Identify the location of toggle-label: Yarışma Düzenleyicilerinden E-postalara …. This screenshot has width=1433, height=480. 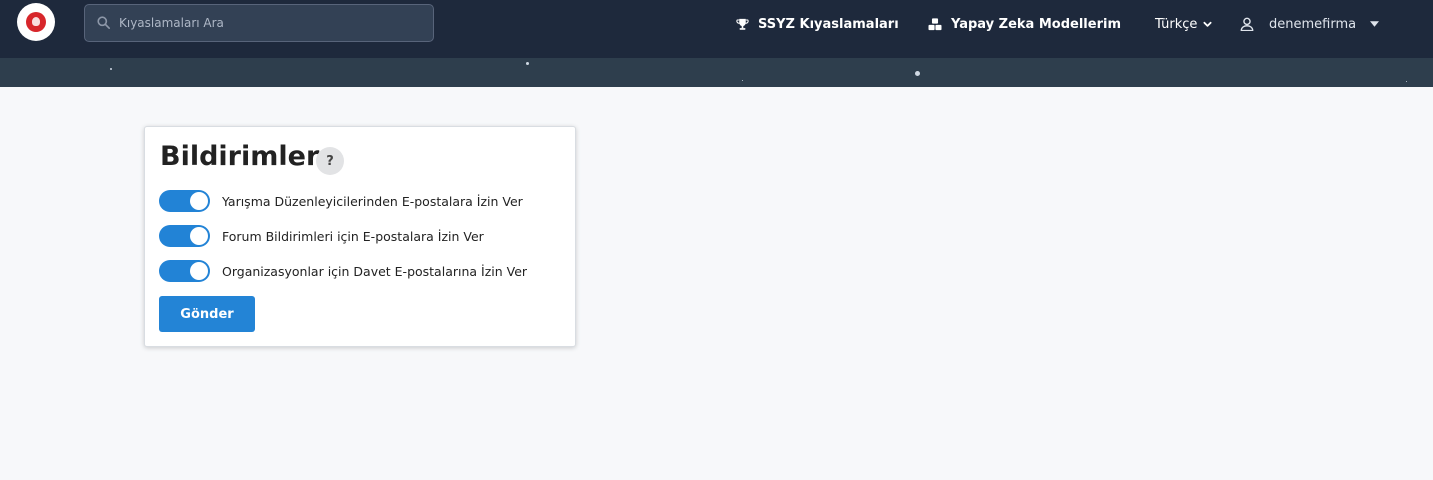
(372, 201).